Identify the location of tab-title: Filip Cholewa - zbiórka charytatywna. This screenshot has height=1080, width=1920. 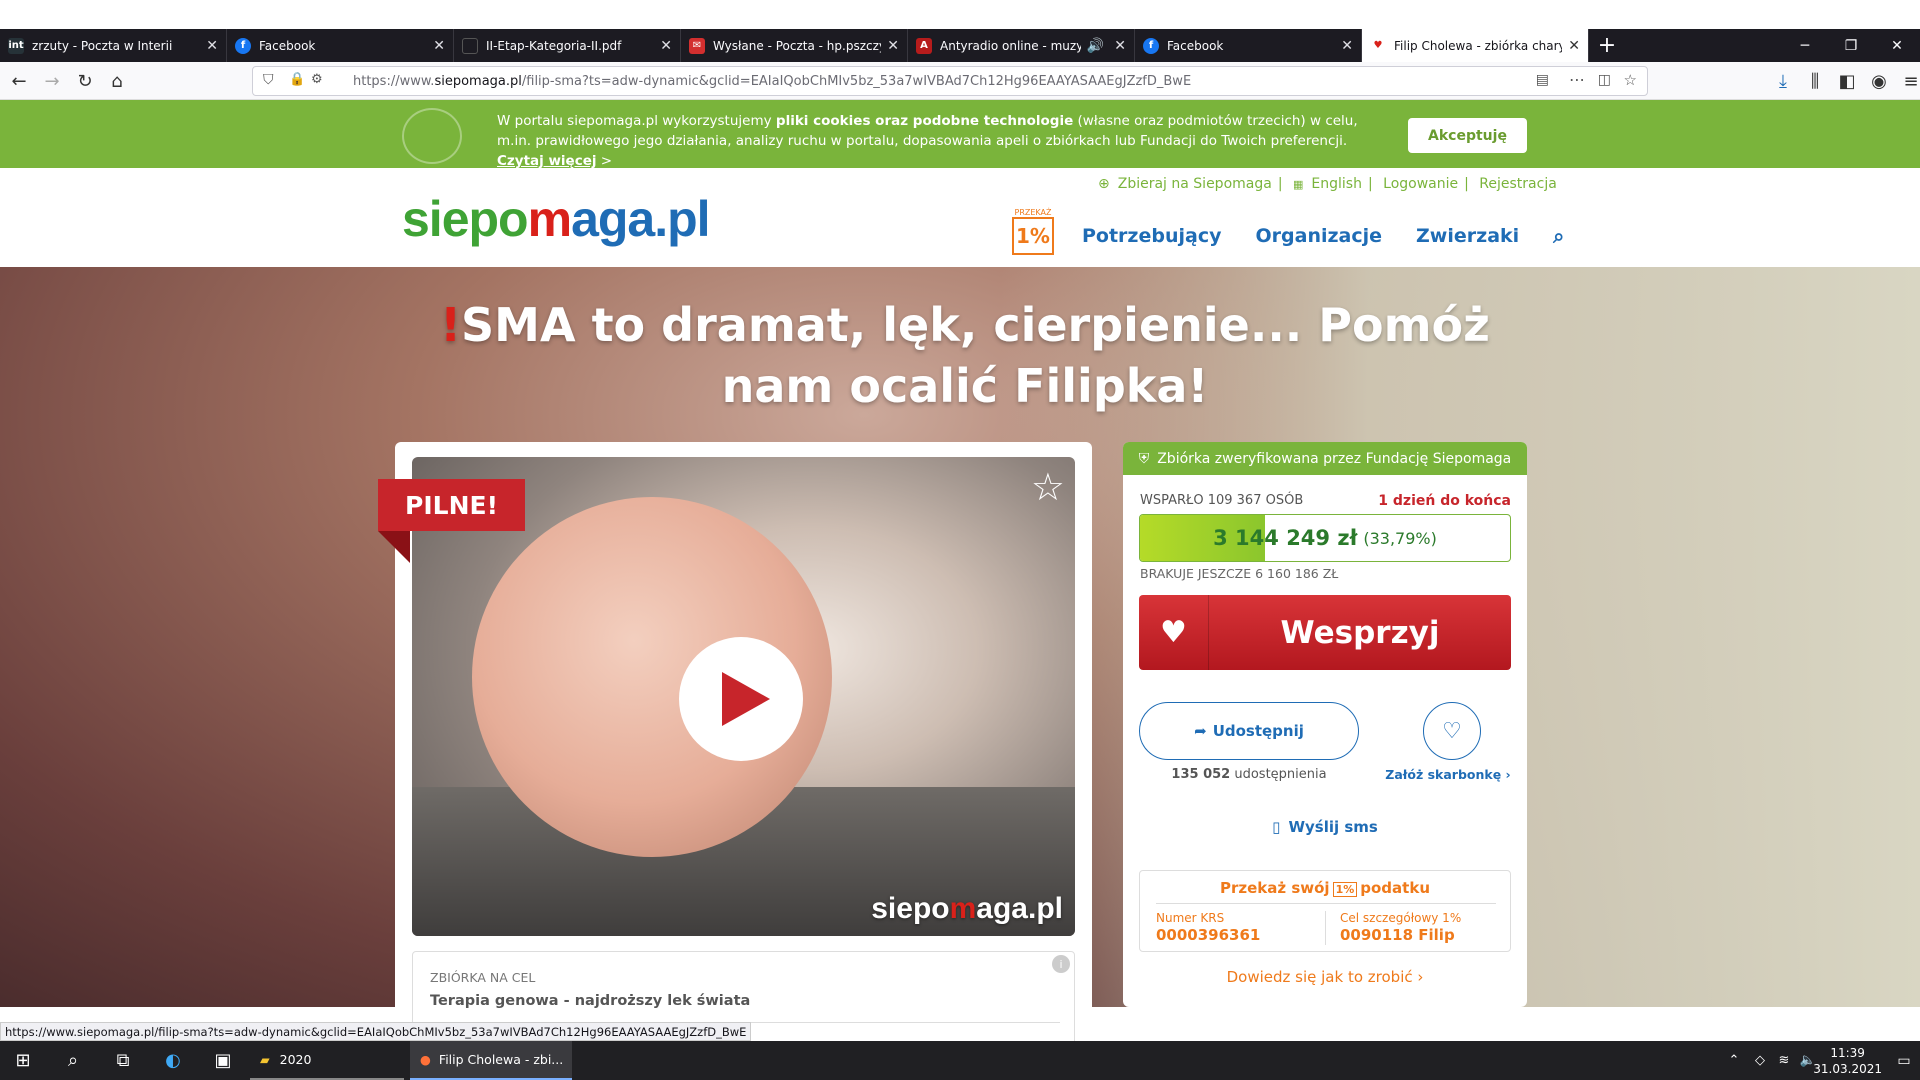
(1478, 45).